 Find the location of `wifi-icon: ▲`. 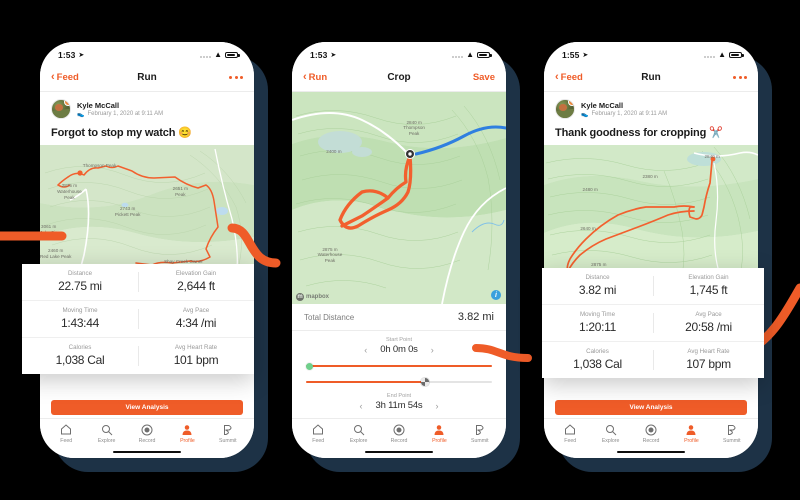

wifi-icon: ▲ is located at coordinates (722, 54).